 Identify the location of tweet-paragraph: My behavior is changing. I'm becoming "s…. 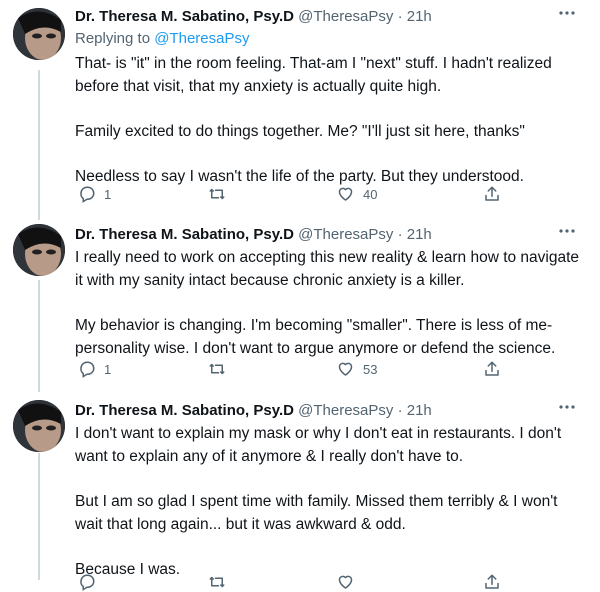
(315, 337).